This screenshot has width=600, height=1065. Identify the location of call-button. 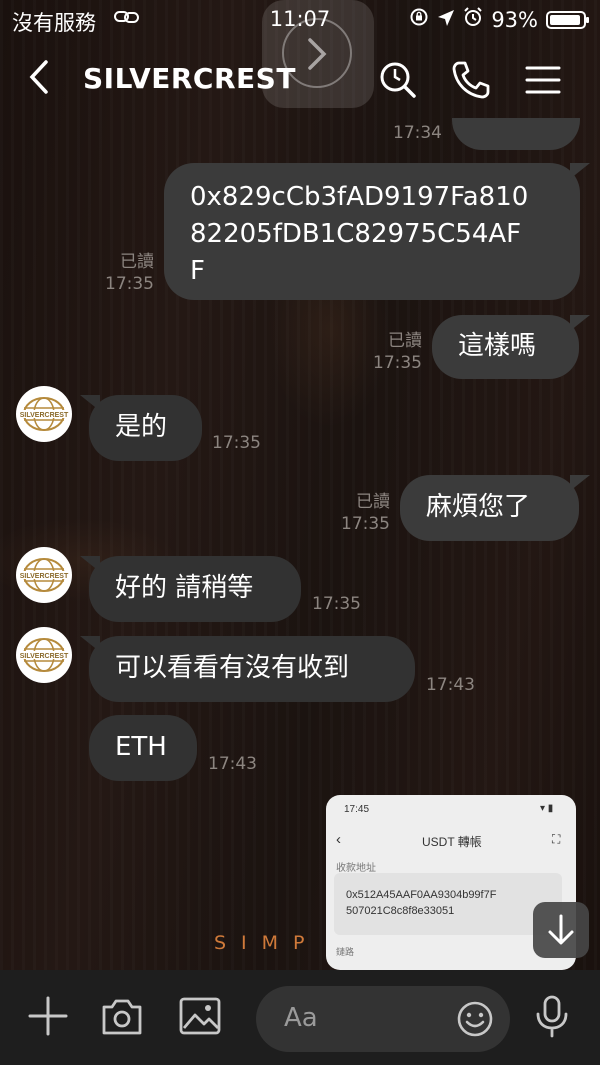
(471, 80).